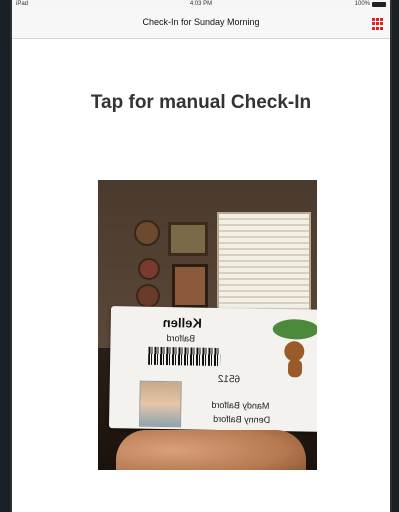 Image resolution: width=399 pixels, height=512 pixels. Describe the element at coordinates (264, 264) in the screenshot. I see `window-blinds` at that location.